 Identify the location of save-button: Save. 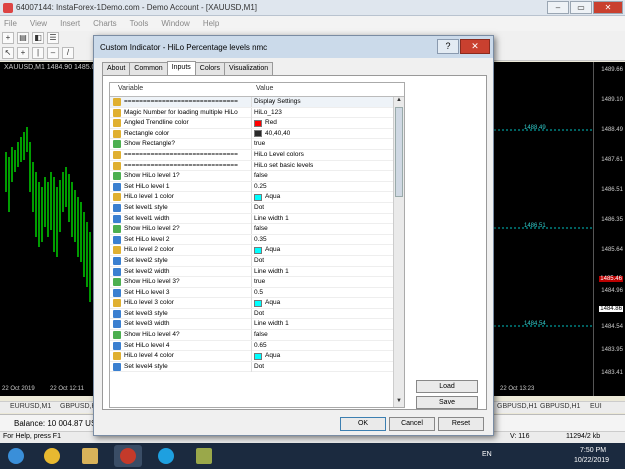
(447, 402).